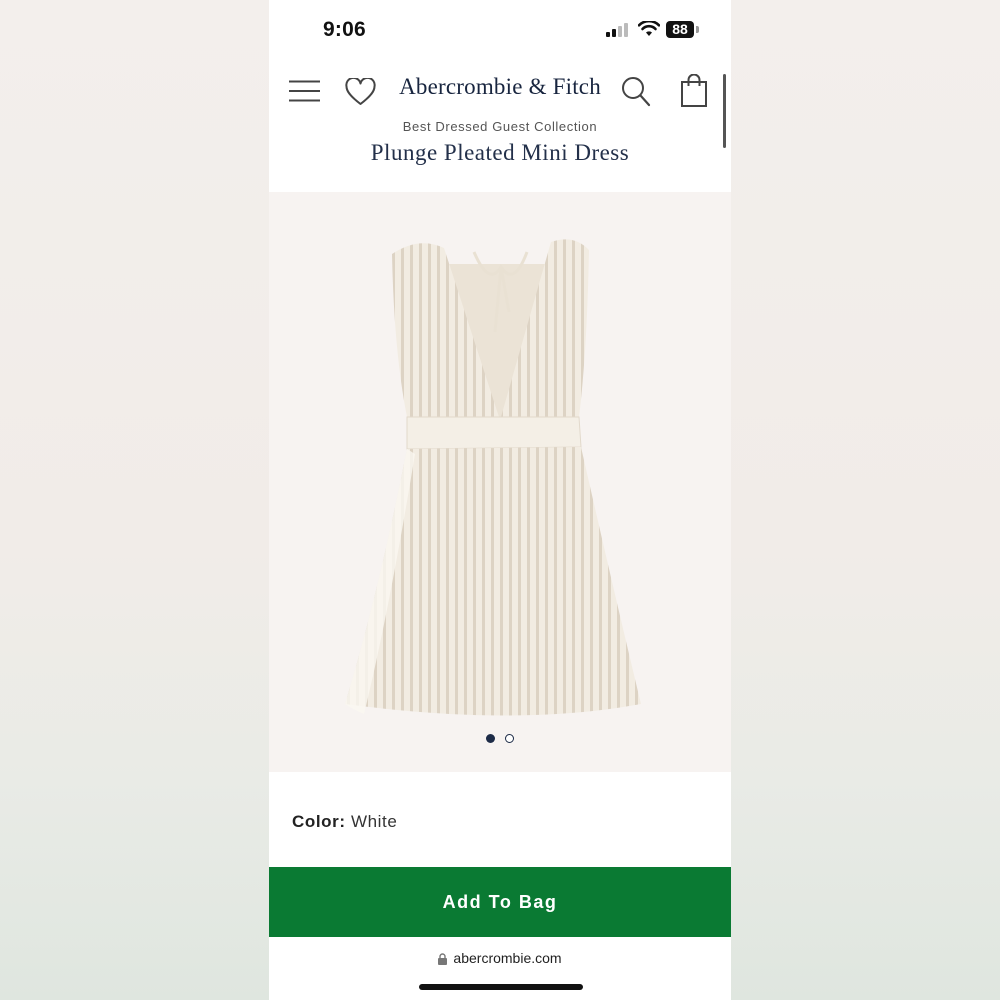 Image resolution: width=1000 pixels, height=1000 pixels. Describe the element at coordinates (694, 91) in the screenshot. I see `bag-icon` at that location.